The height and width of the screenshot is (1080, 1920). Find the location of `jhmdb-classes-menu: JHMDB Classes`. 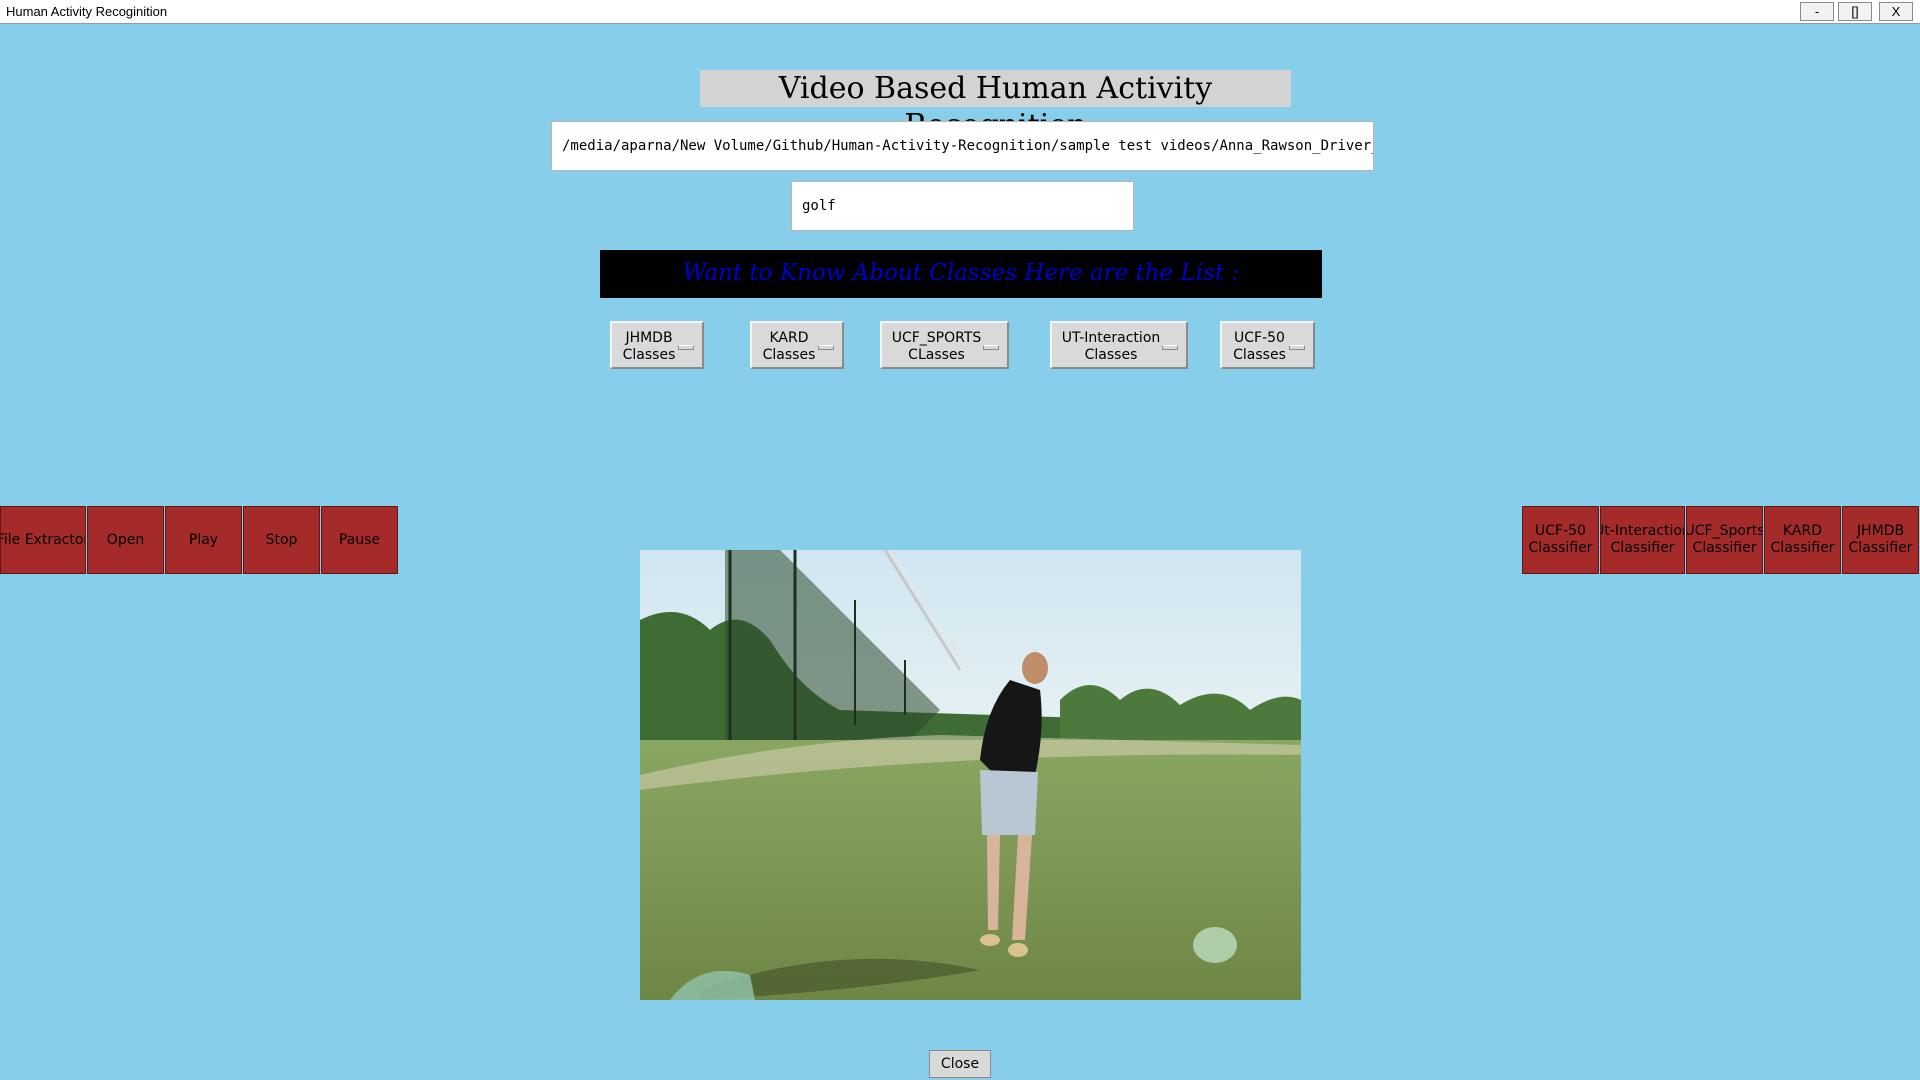

jhmdb-classes-menu: JHMDB Classes is located at coordinates (657, 345).